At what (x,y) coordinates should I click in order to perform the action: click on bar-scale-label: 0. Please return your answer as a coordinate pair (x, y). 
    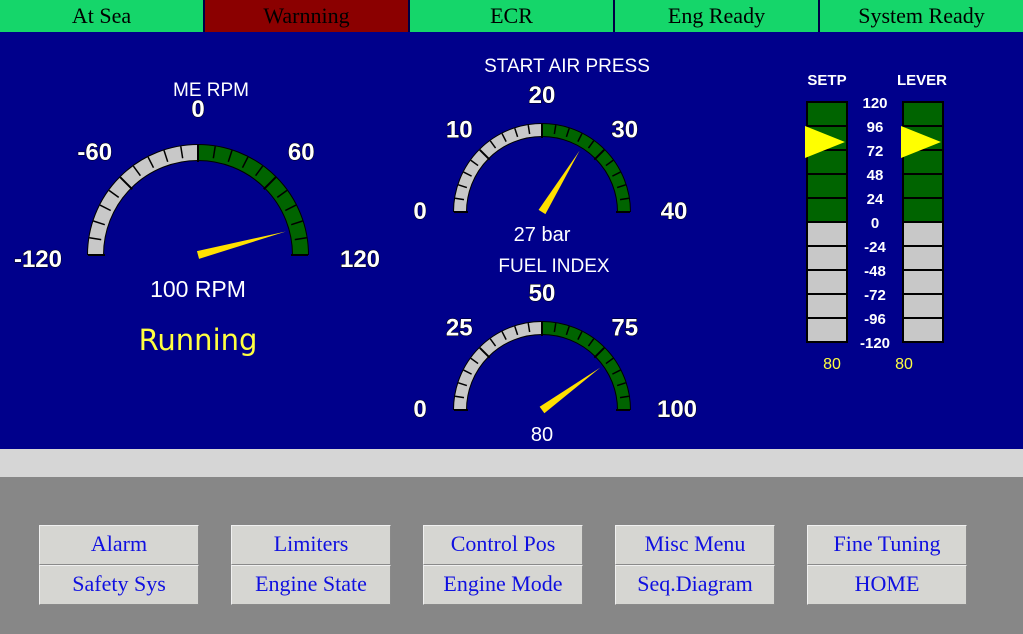
    Looking at the image, I should click on (875, 223).